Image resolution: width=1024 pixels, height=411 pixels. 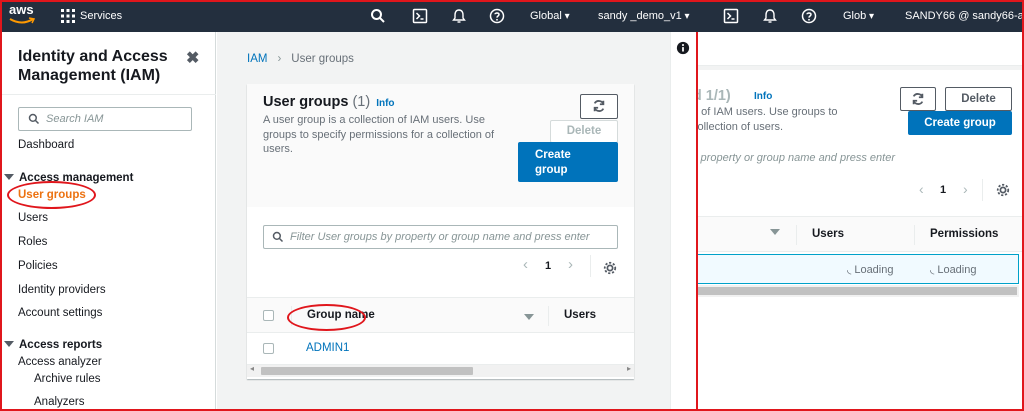 I want to click on sidebar-item-users: Users, so click(x=33, y=218).